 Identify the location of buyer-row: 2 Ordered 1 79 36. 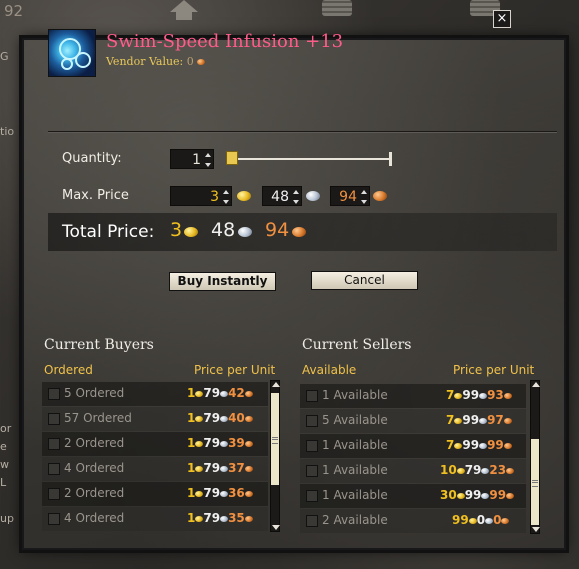
(155, 494).